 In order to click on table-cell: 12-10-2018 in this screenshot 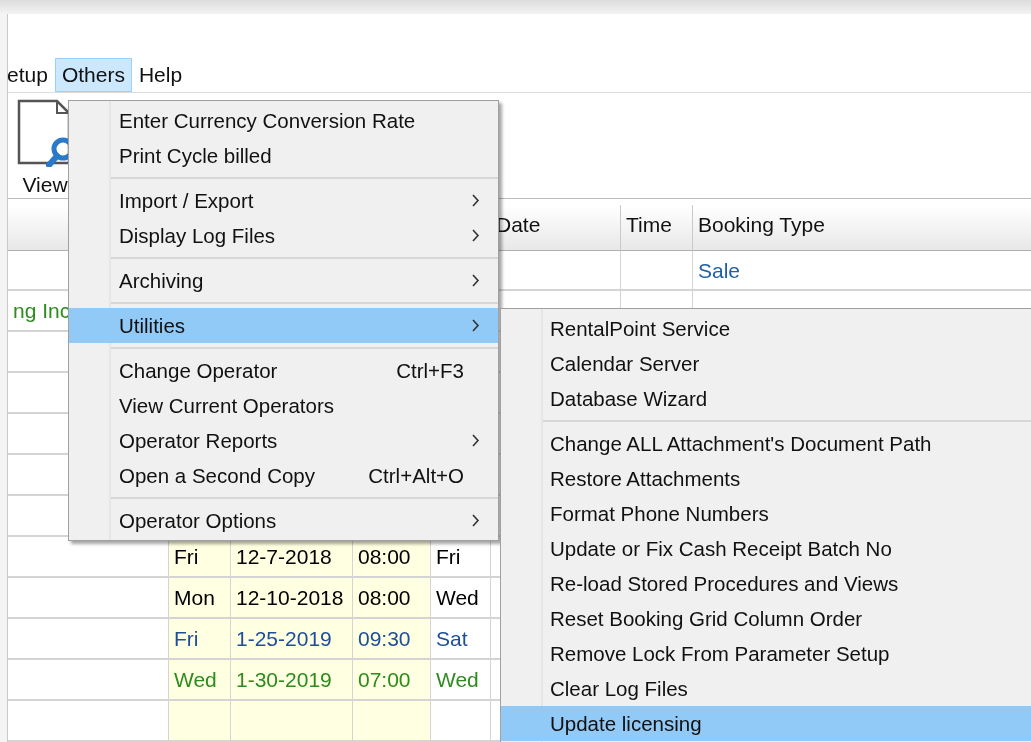, I will do `click(292, 598)`.